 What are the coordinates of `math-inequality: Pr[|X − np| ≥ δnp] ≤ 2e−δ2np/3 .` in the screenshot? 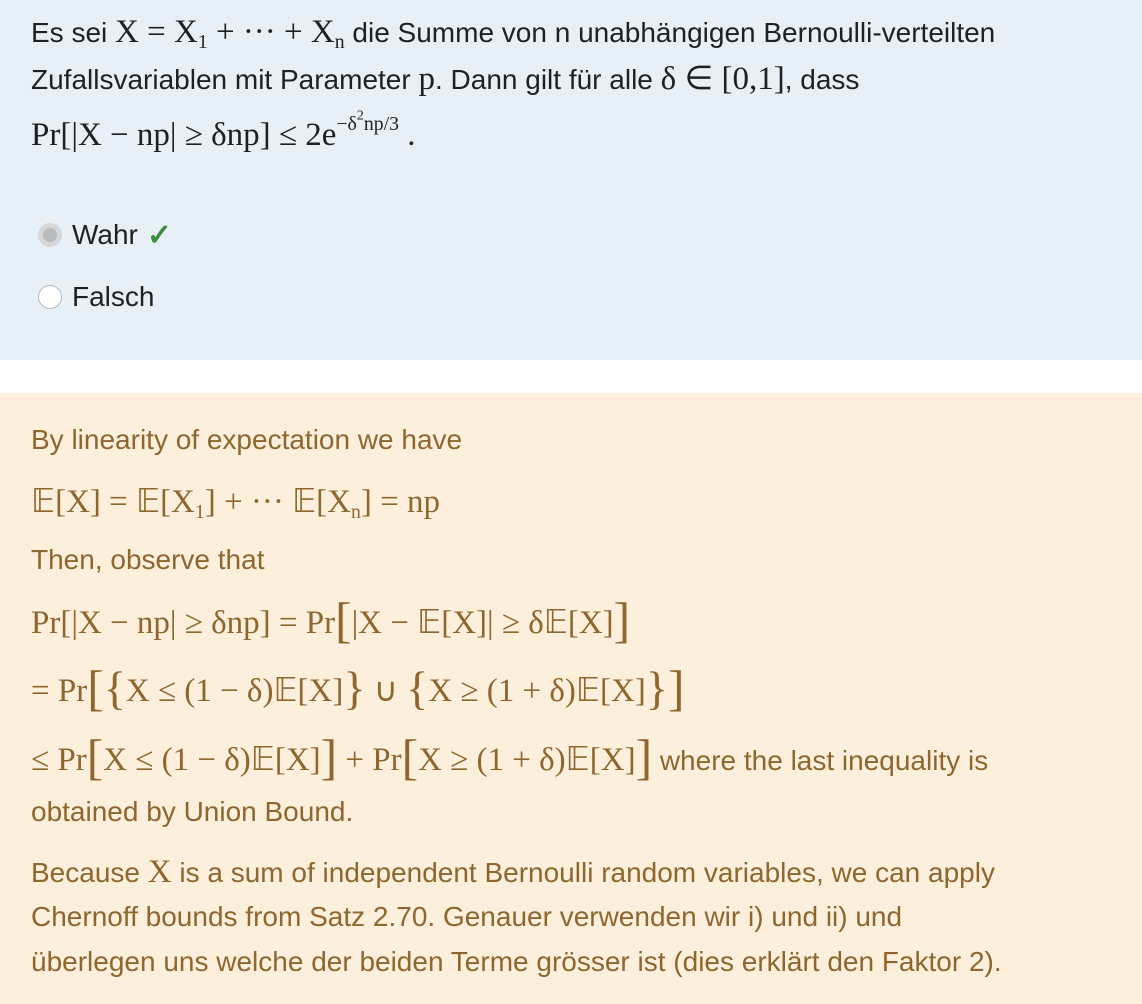 It's located at (223, 131).